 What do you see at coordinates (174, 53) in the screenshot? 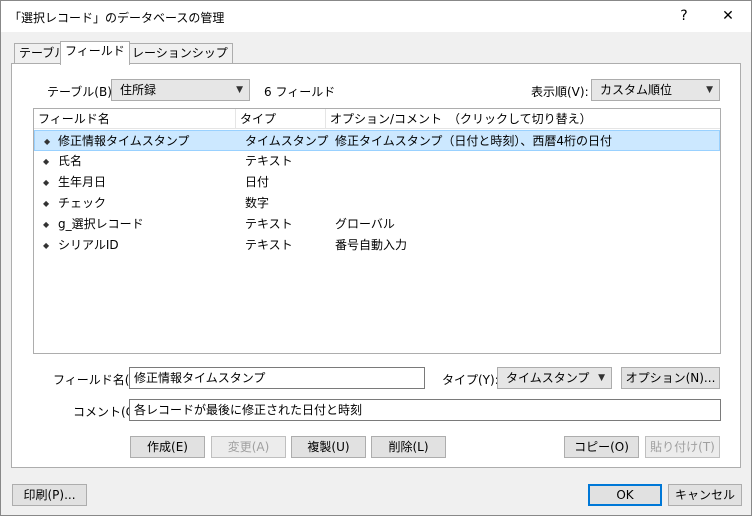
I see `tab-relationships: リレーションシップ` at bounding box center [174, 53].